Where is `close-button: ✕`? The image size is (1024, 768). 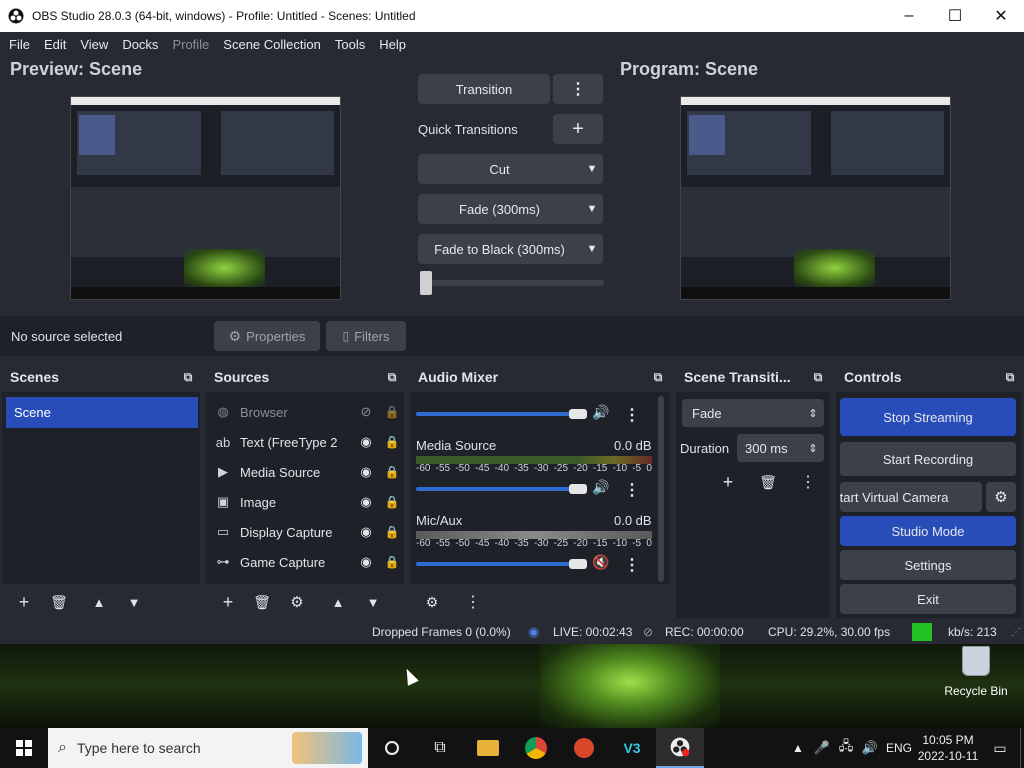
close-button: ✕ is located at coordinates (1001, 16).